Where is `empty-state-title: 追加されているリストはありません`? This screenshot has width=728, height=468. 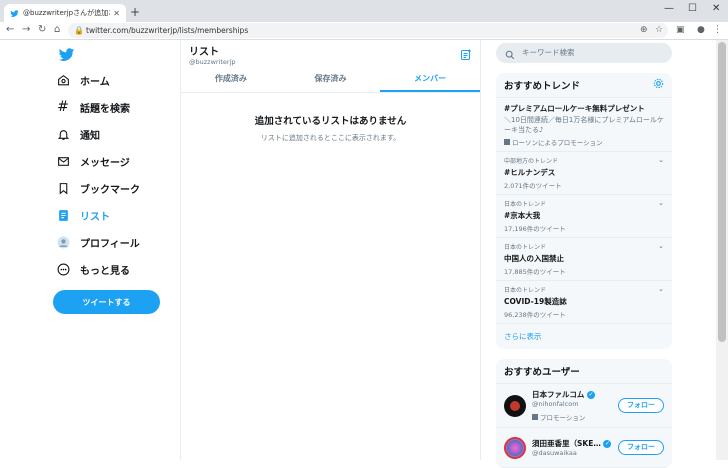 empty-state-title: 追加されているリストはありません is located at coordinates (330, 121).